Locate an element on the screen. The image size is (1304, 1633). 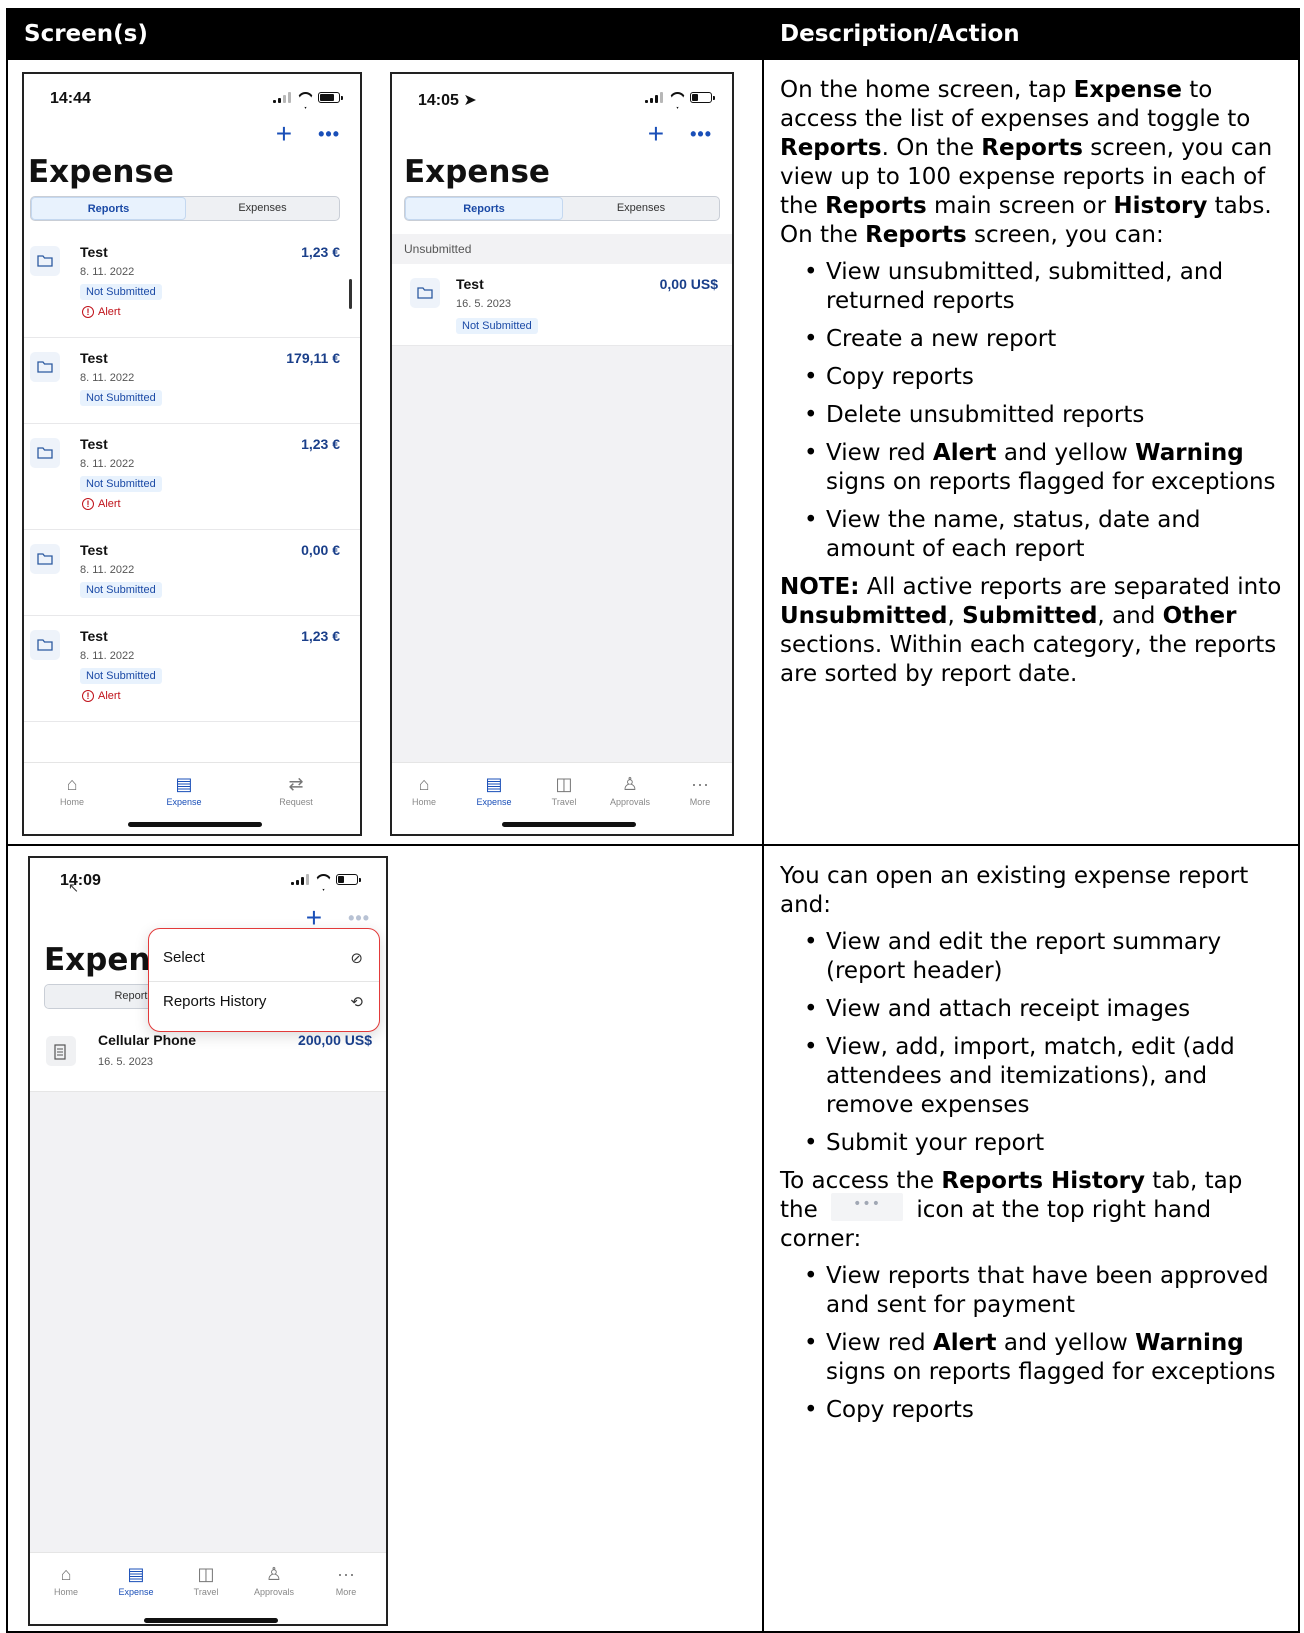
bullet-item: Create a new report is located at coordinates (1033, 339).